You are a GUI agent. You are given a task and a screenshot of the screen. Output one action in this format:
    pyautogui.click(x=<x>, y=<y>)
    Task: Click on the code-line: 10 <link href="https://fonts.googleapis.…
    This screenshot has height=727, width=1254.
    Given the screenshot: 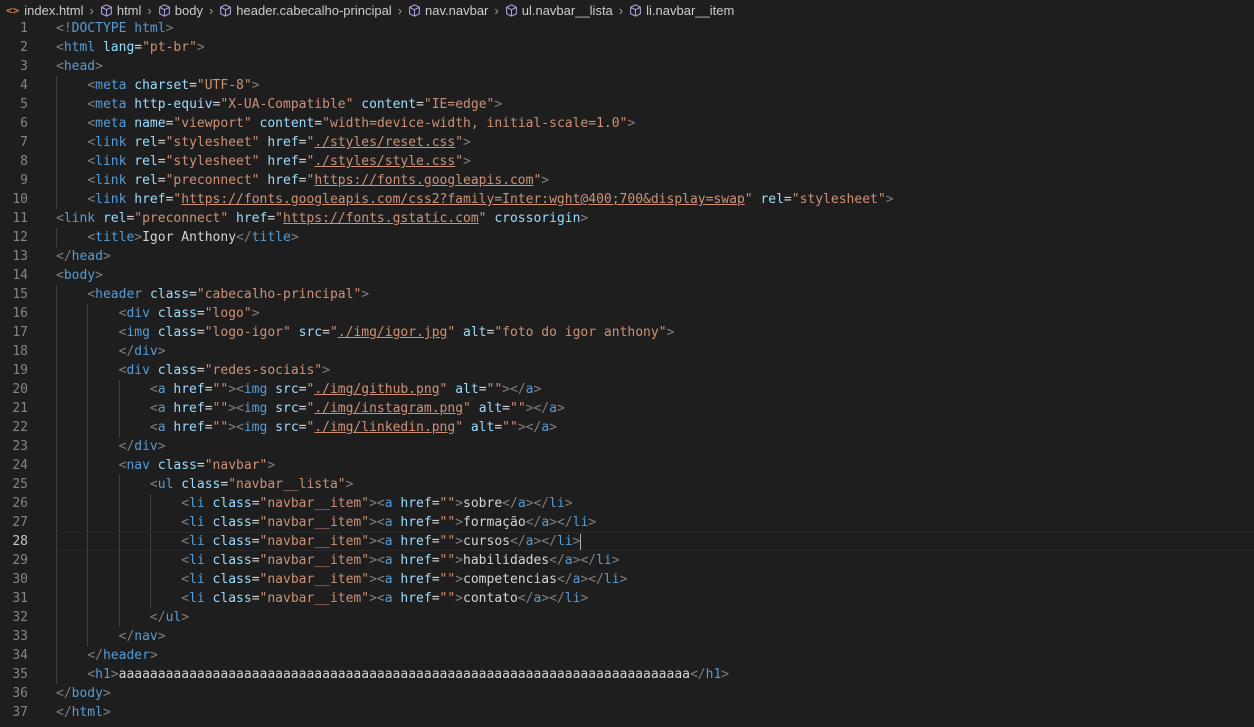 What is the action you would take?
    pyautogui.click(x=627, y=199)
    